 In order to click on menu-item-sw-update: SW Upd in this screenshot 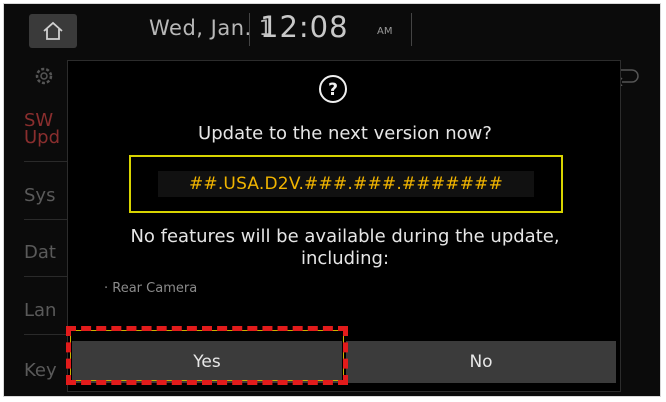, I will do `click(42, 130)`.